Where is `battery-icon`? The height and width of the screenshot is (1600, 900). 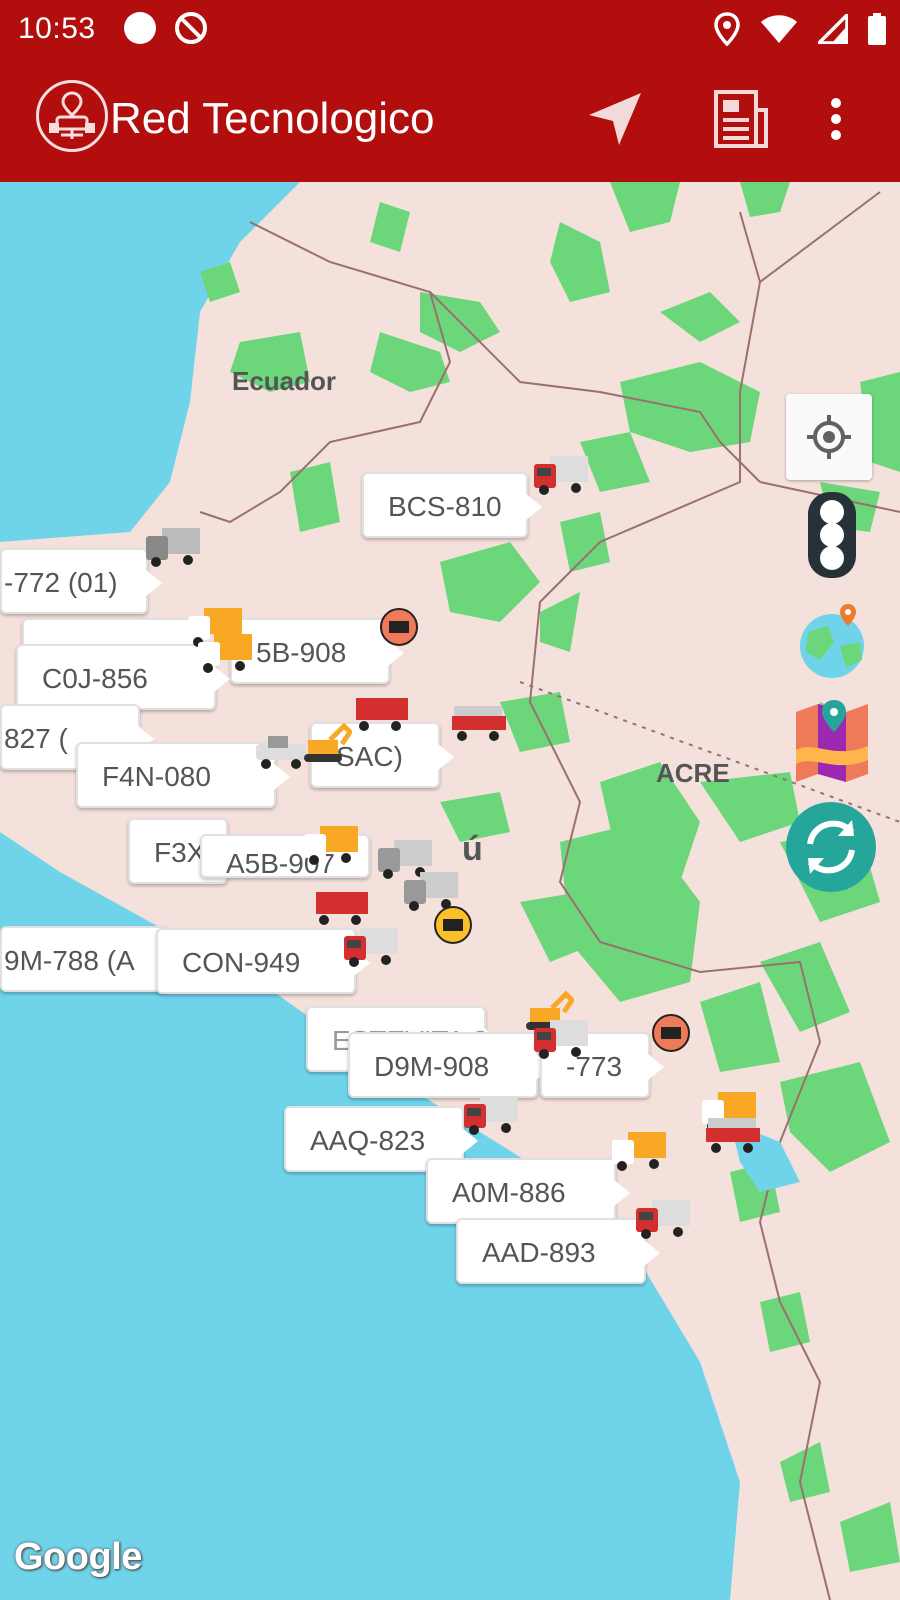
battery-icon is located at coordinates (877, 29).